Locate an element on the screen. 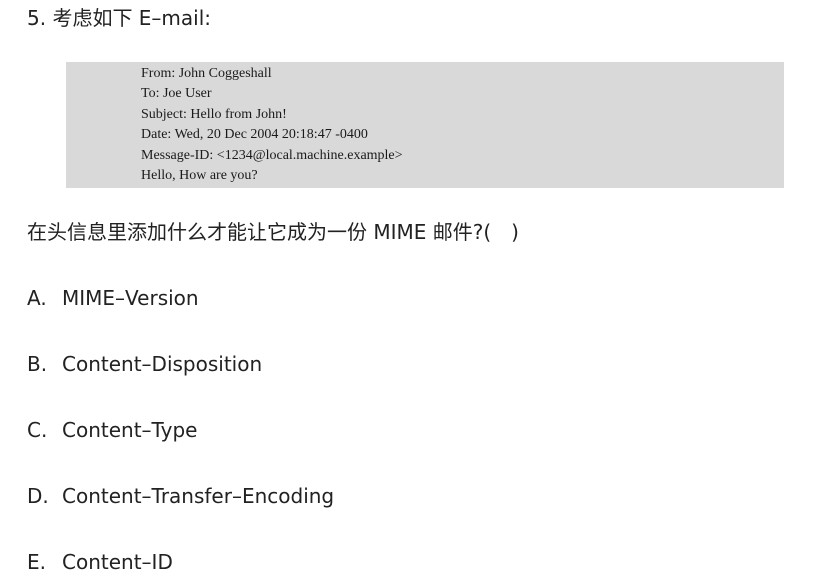  option-text: MIME–Version is located at coordinates (130, 298).